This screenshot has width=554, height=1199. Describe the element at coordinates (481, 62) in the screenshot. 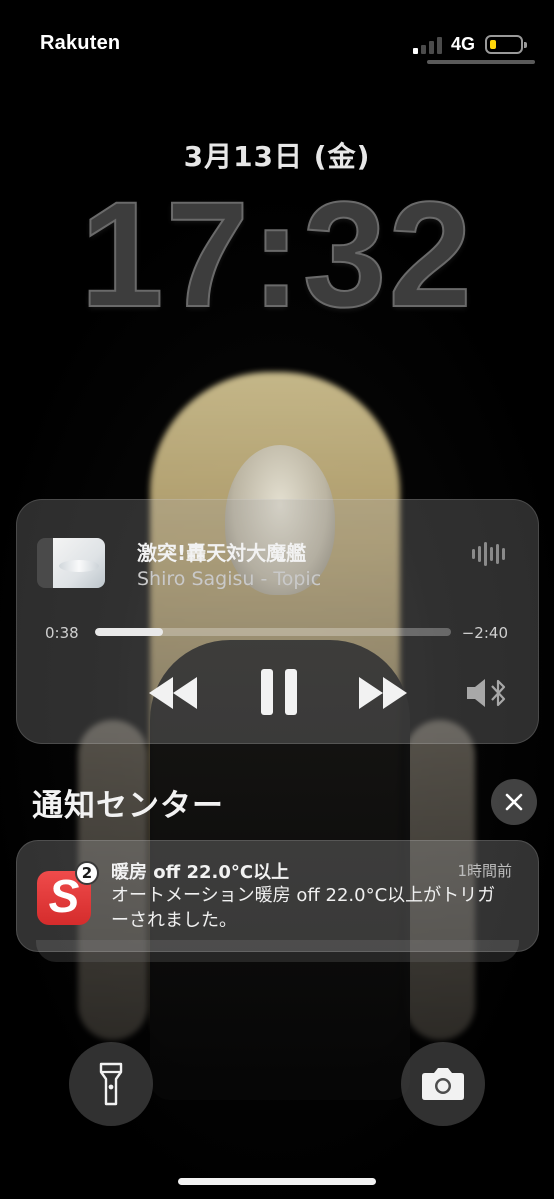

I see `status-indicator-line` at that location.